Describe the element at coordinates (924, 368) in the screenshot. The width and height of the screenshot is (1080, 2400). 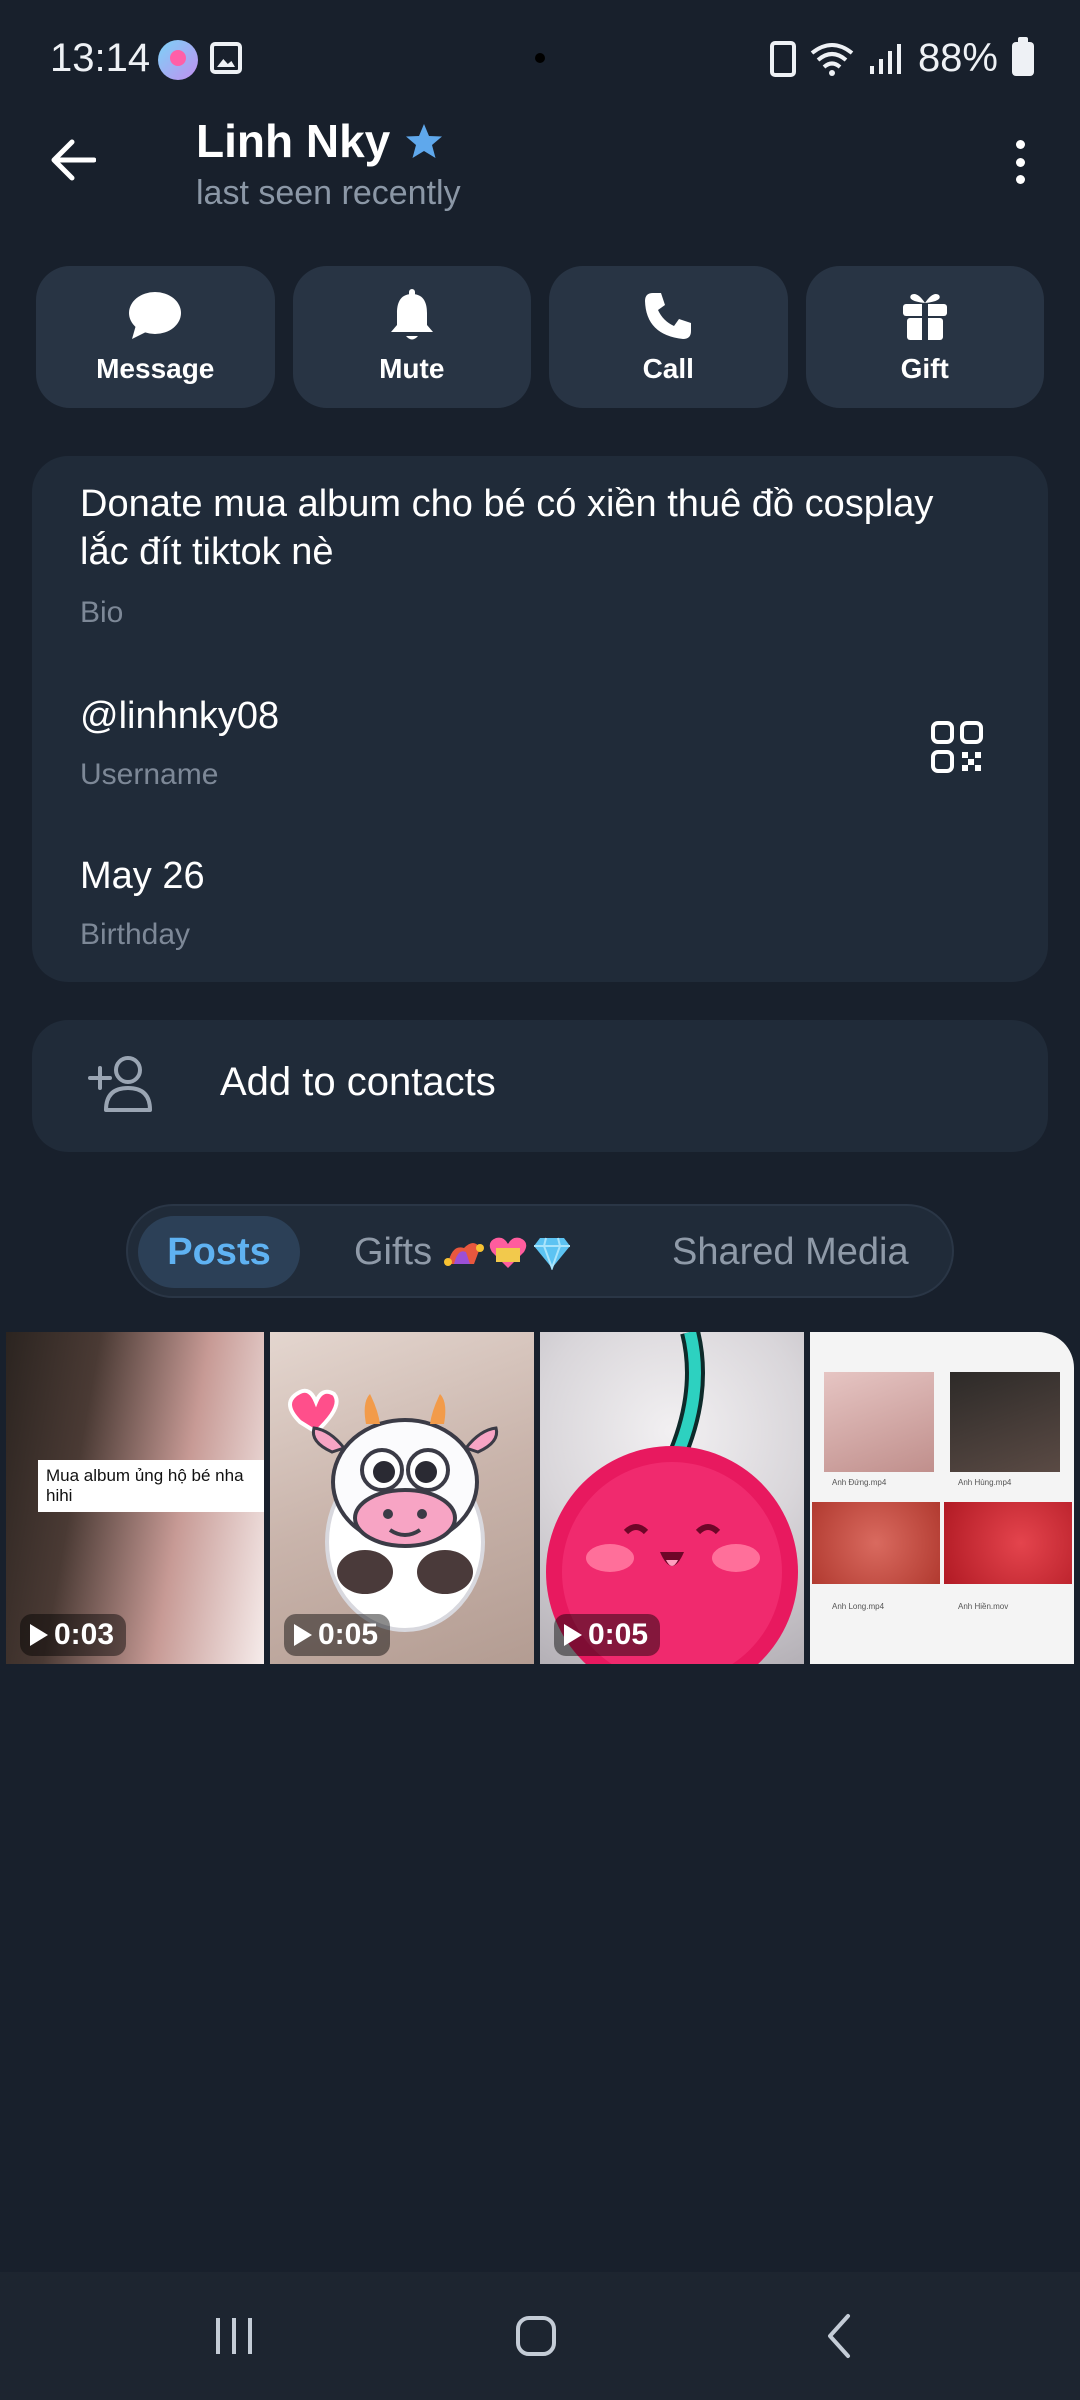
I see `gift-label: Gift` at that location.